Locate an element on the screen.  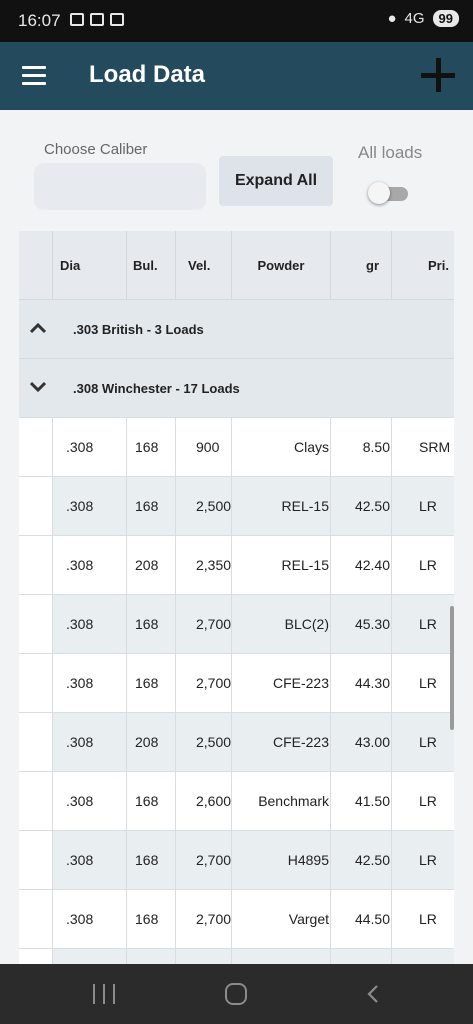
status-right: ● 4G 99 is located at coordinates (423, 18).